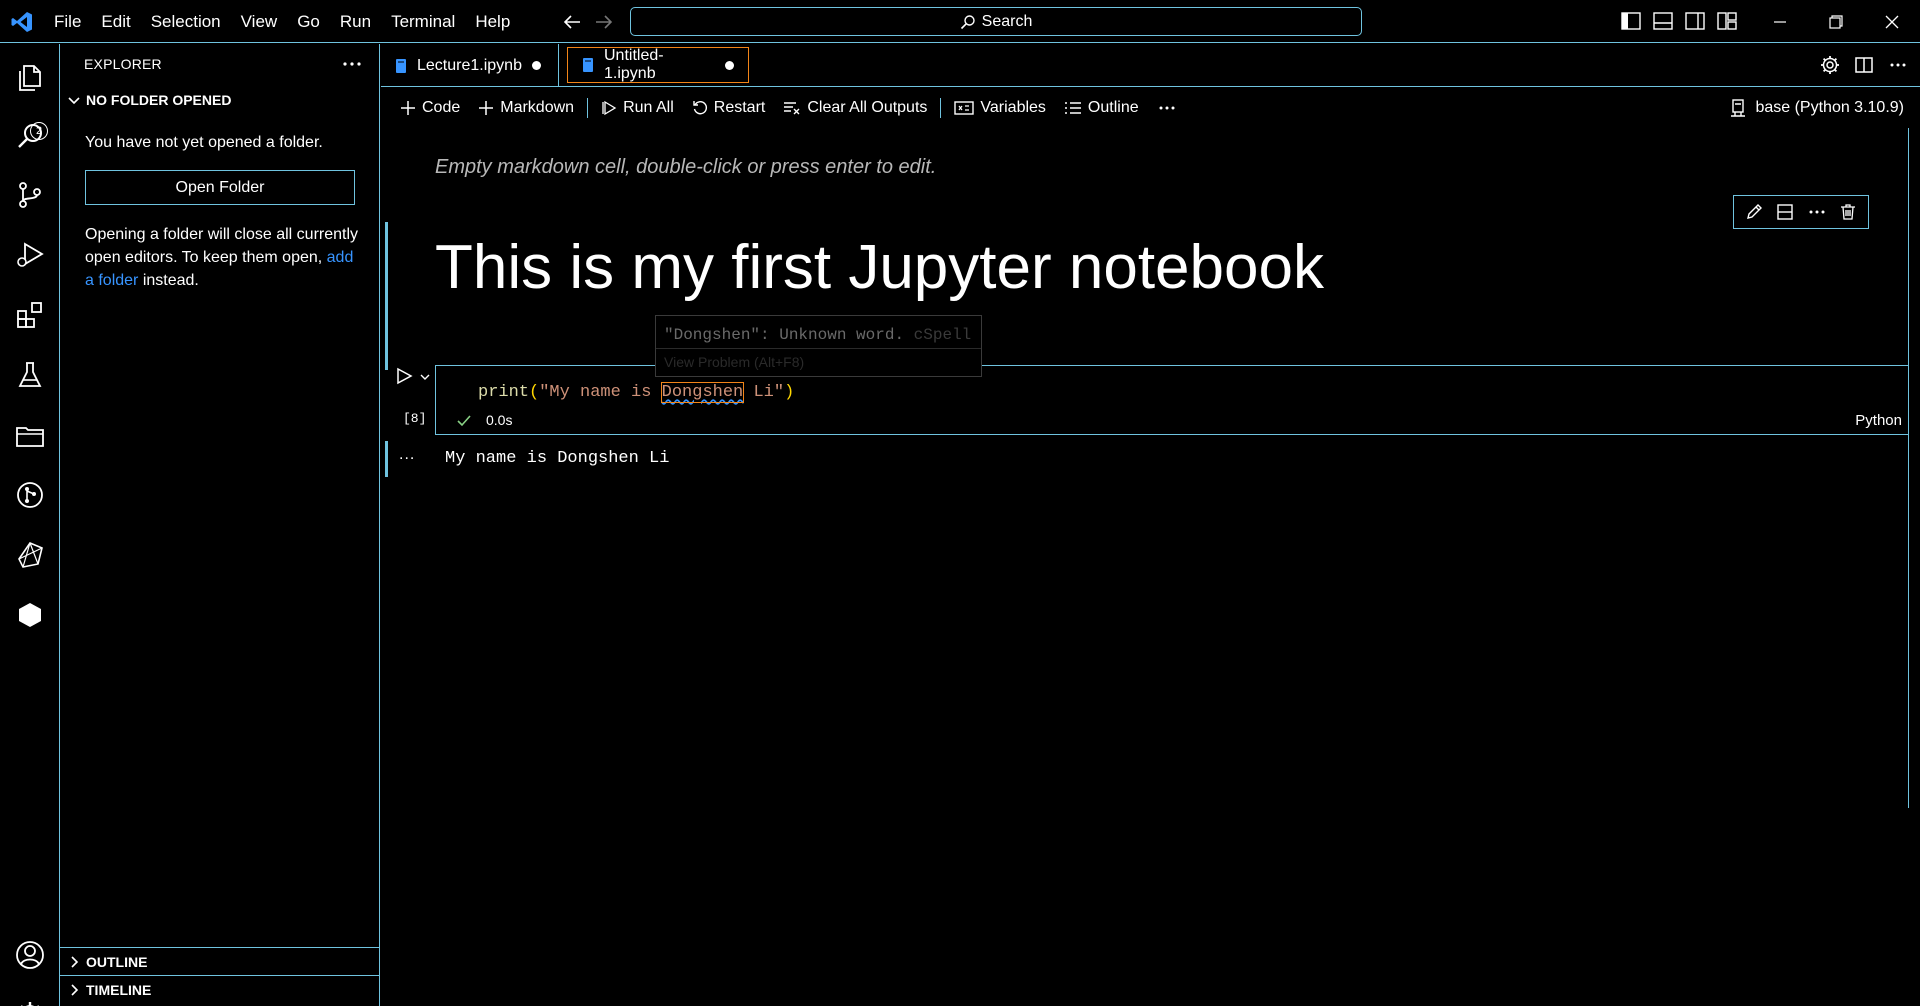 The width and height of the screenshot is (1920, 1006). Describe the element at coordinates (1914, 468) in the screenshot. I see `vertical-scrollbar` at that location.